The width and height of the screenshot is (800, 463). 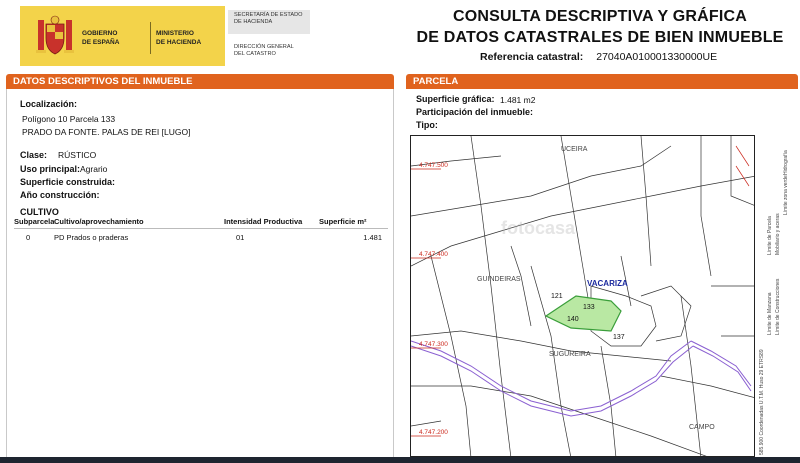 What do you see at coordinates (427, 125) in the screenshot?
I see `tipo-label: Tipo:` at bounding box center [427, 125].